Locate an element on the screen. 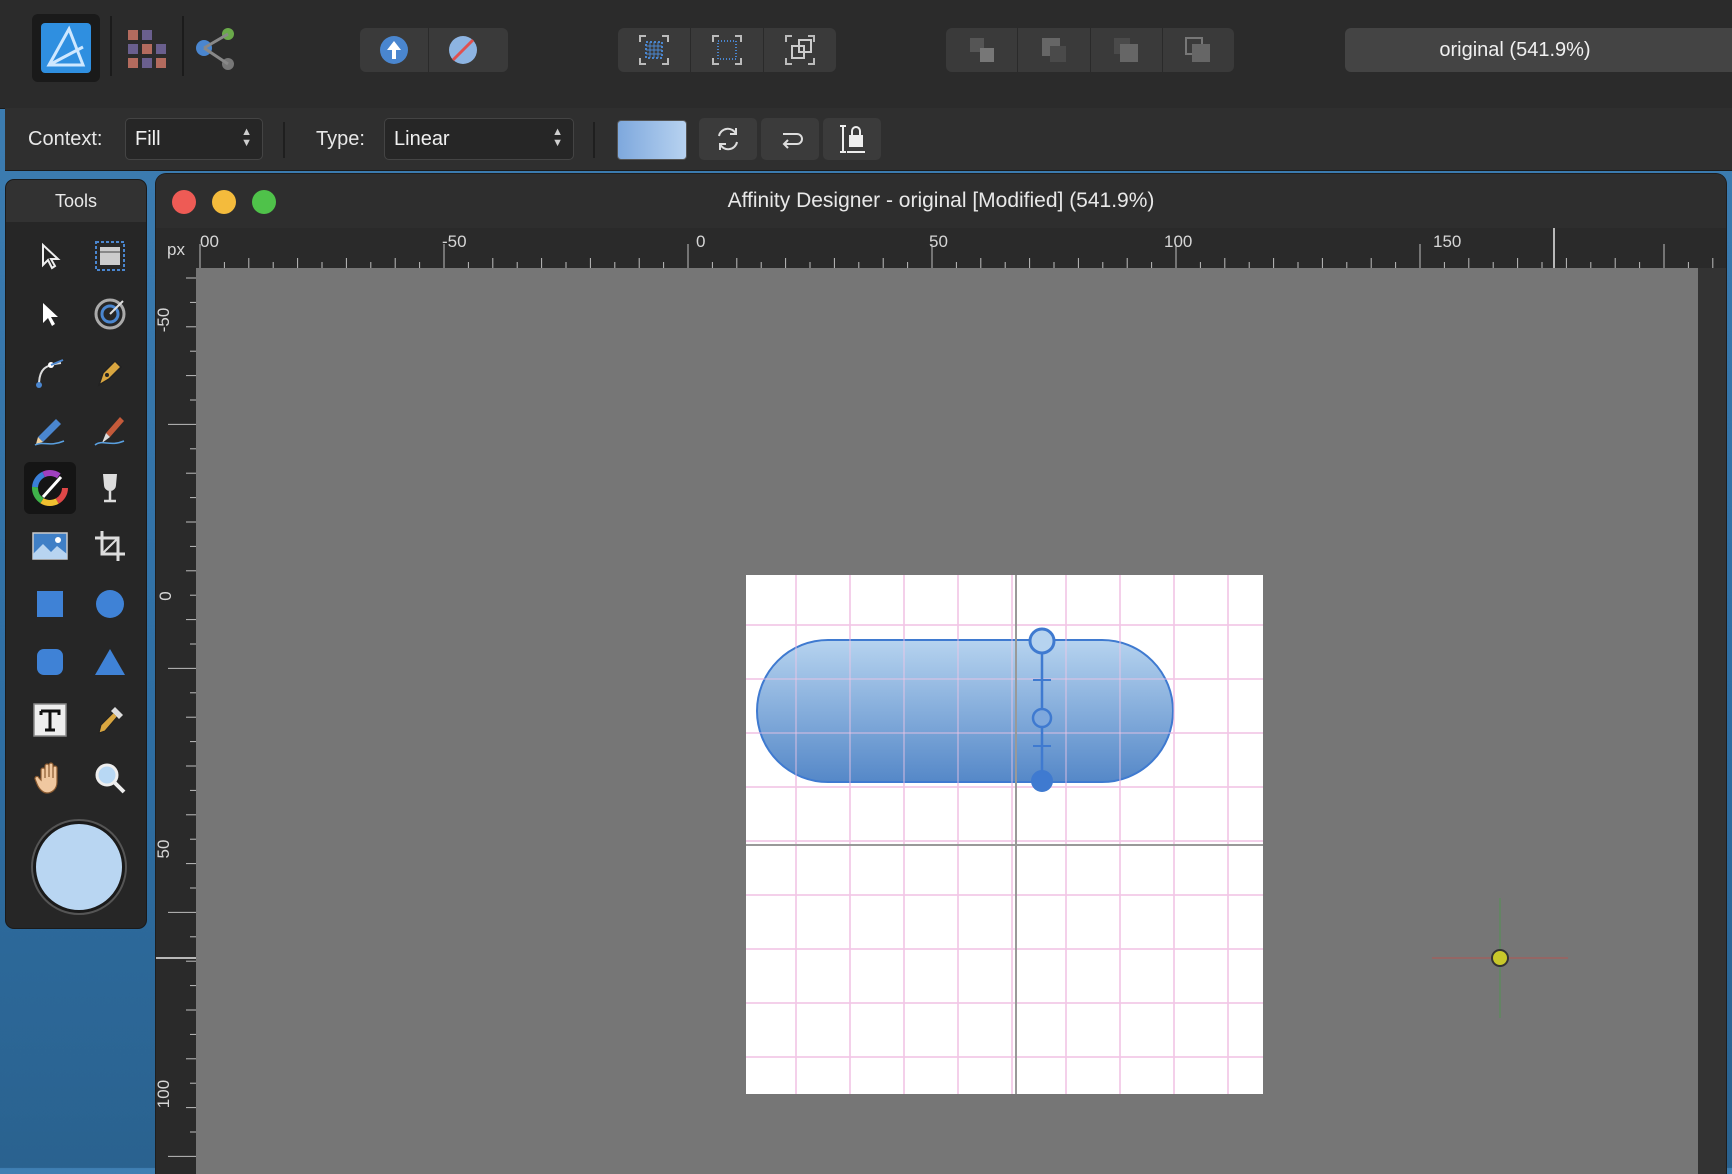 This screenshot has width=1732, height=1174. ellipse-tool is located at coordinates (110, 604).